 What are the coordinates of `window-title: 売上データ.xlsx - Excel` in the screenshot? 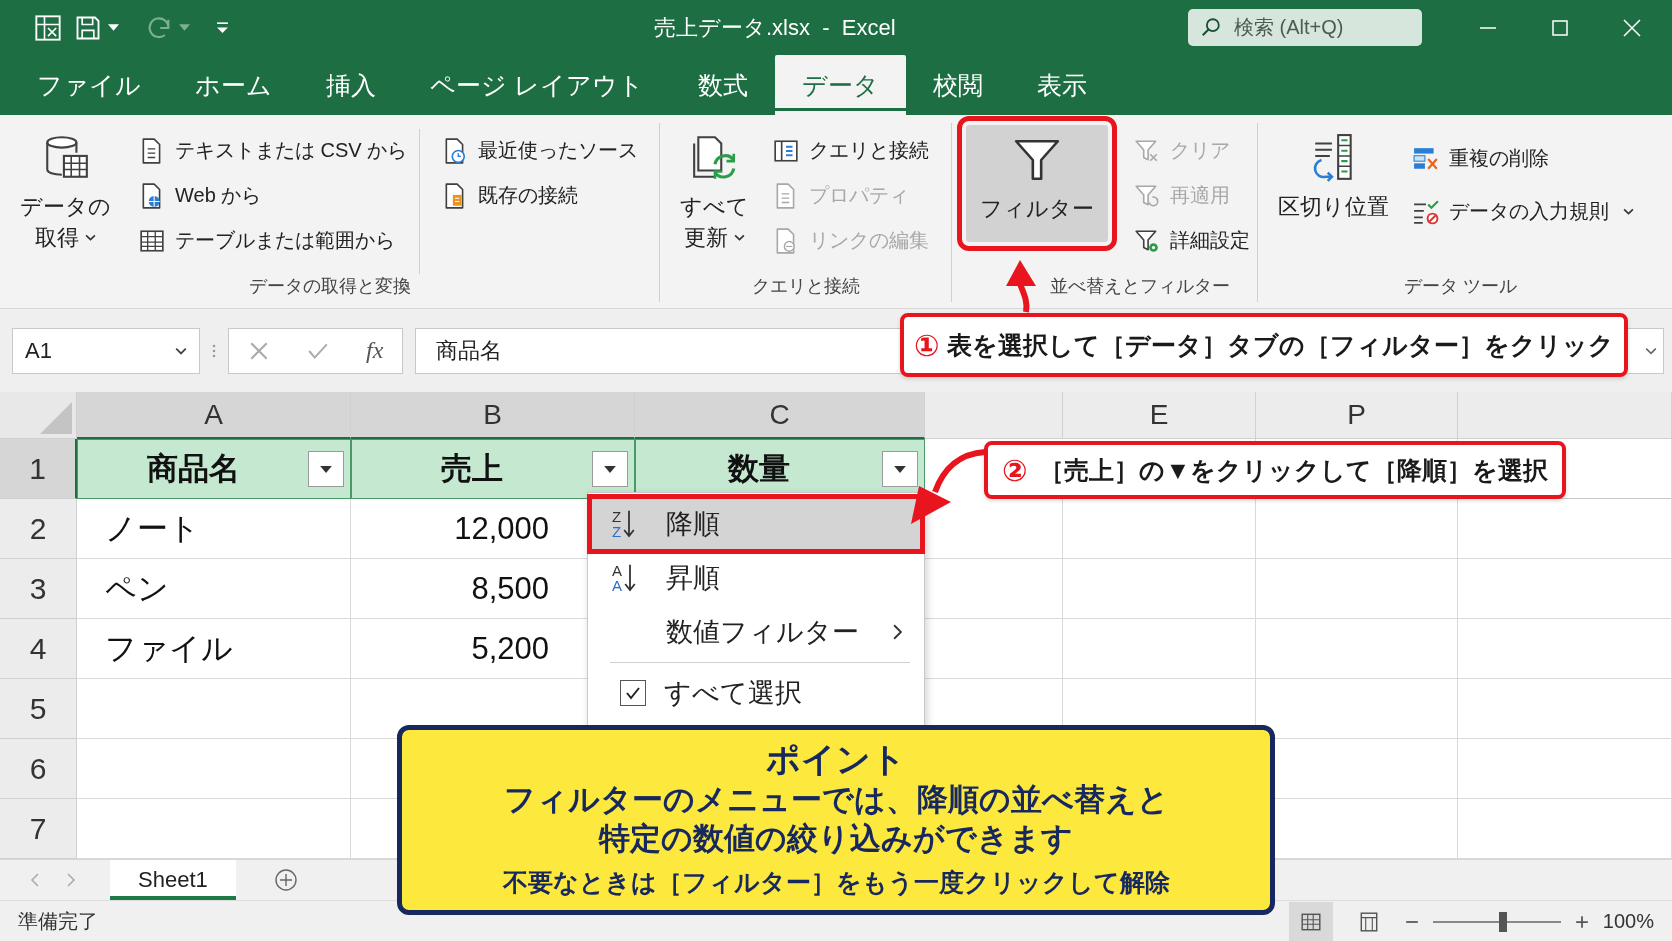 It's located at (775, 27).